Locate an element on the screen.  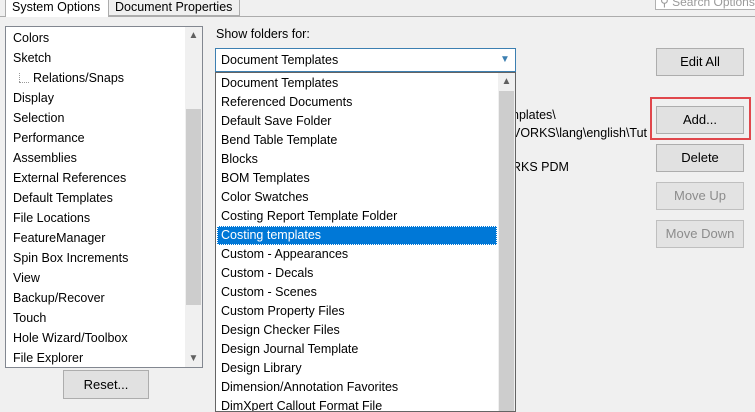
dropdown-option: Design Journal Template is located at coordinates (357, 349).